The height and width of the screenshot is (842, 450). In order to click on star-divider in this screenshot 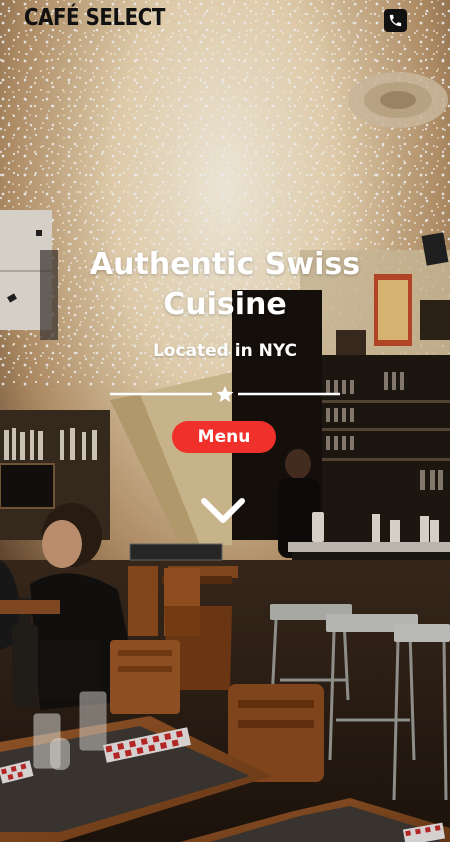, I will do `click(225, 394)`.